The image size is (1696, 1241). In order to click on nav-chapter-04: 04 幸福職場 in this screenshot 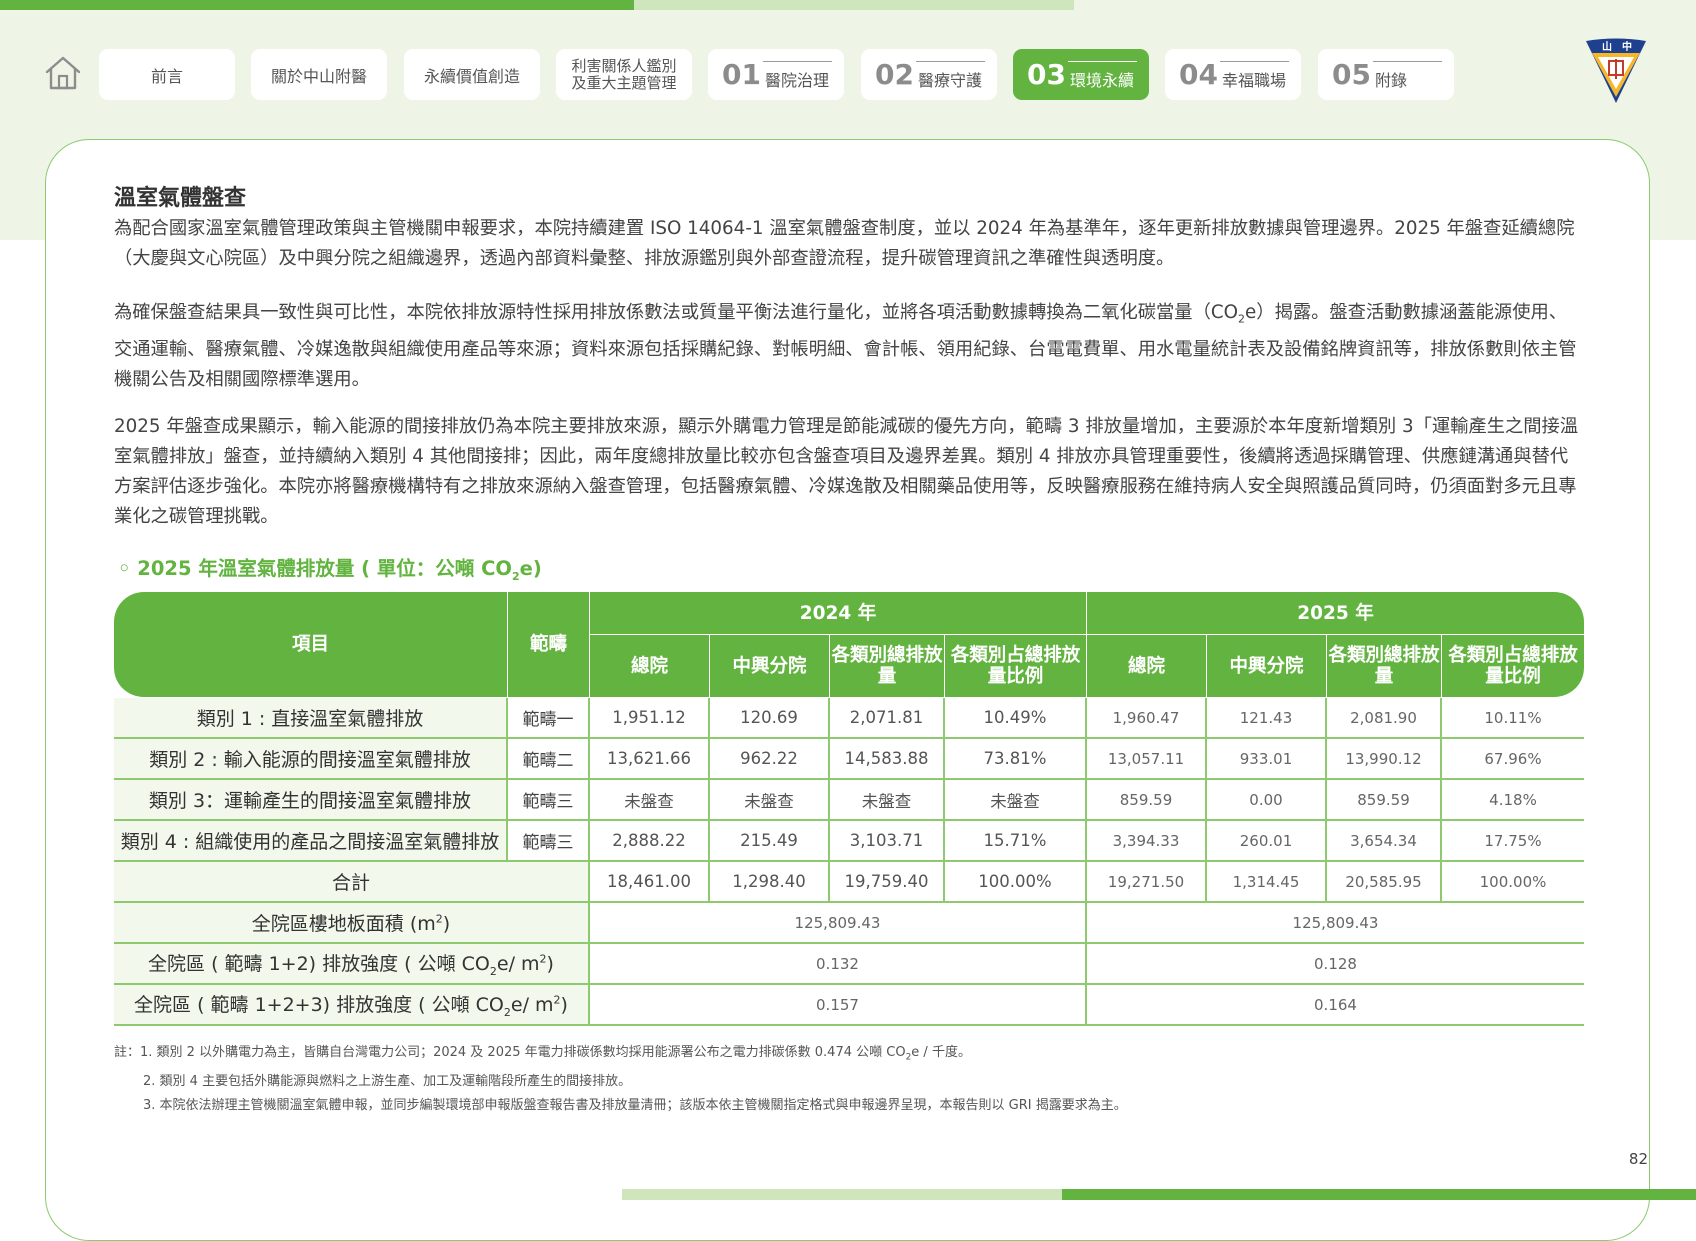, I will do `click(1233, 74)`.